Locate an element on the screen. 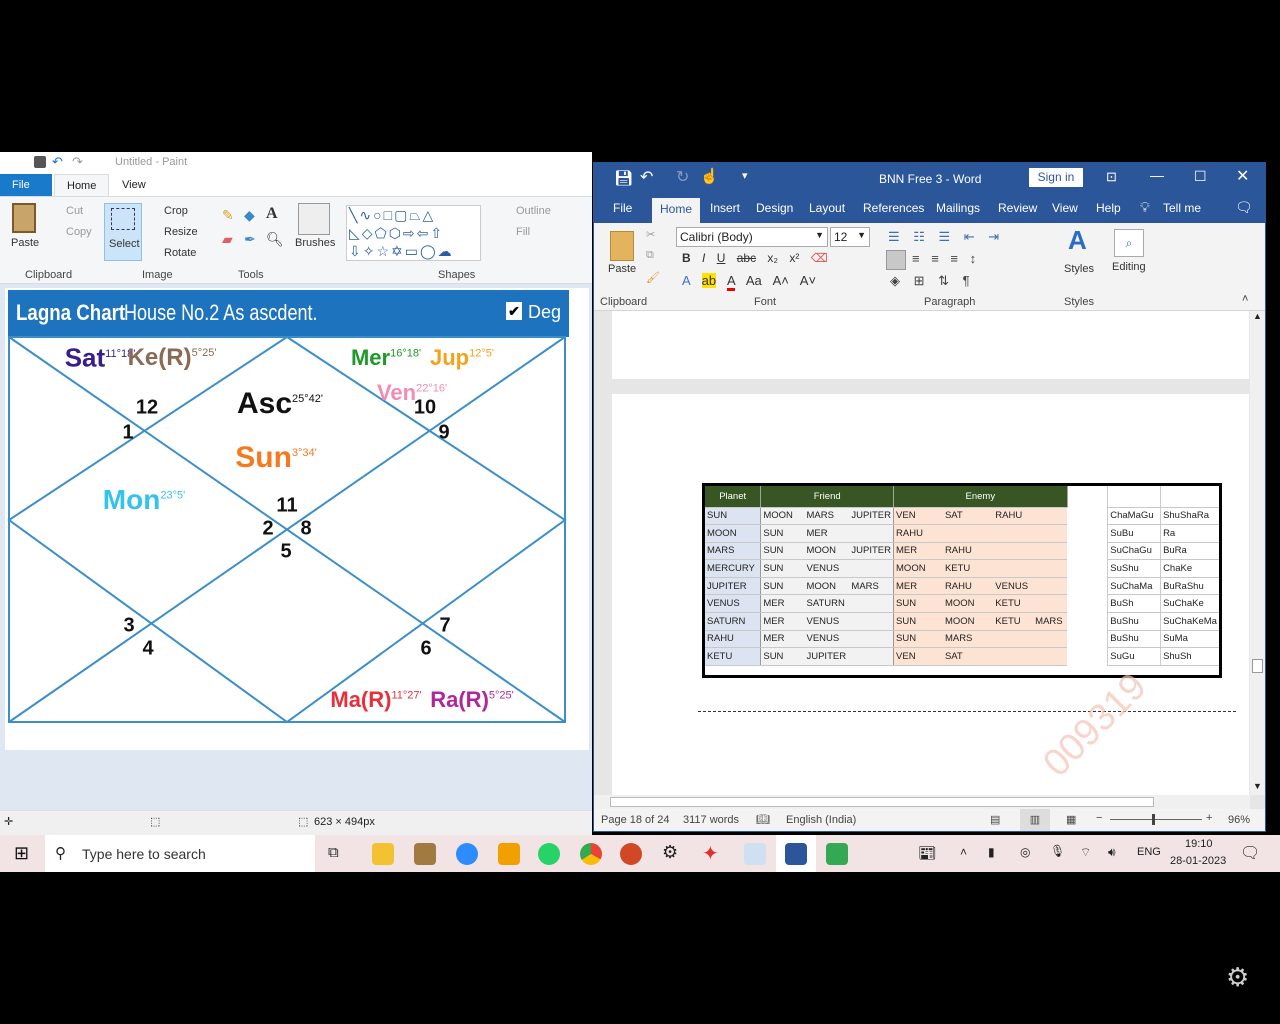  powerpoint-icon is located at coordinates (631, 854).